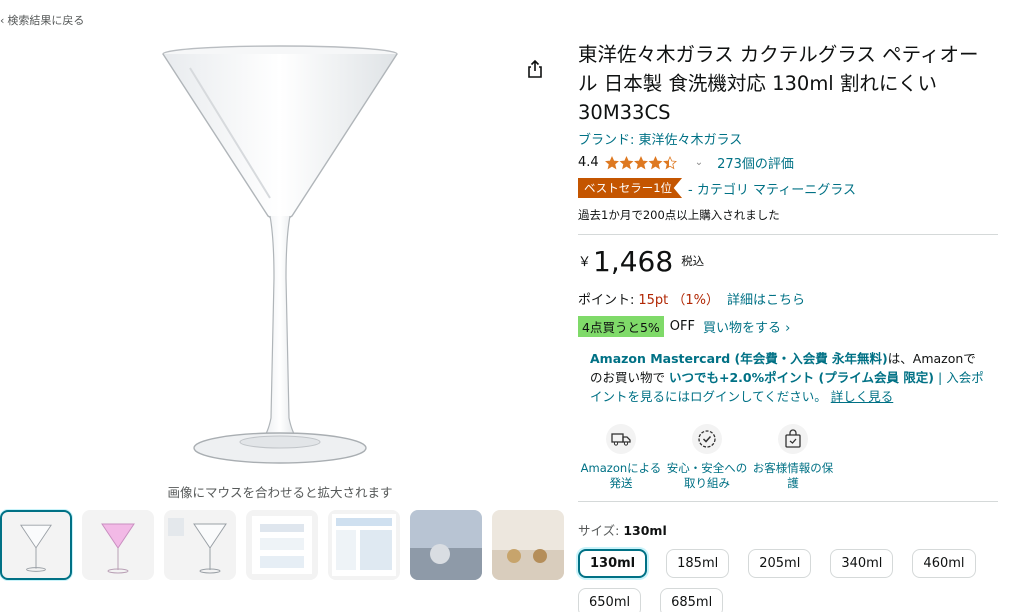 The image size is (1024, 612). Describe the element at coordinates (788, 138) in the screenshot. I see `brand-link: ブランド: 東洋佐々木ガラス` at that location.